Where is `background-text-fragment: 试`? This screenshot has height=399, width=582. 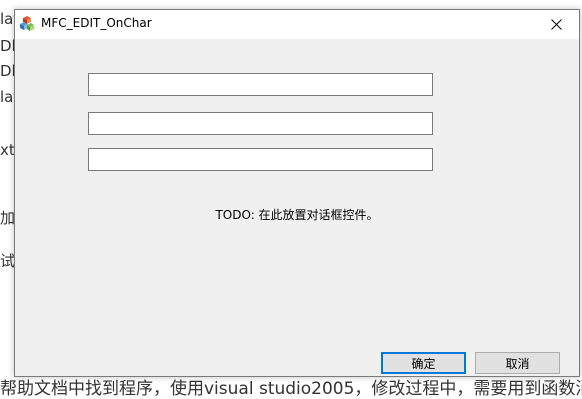
background-text-fragment: 试 is located at coordinates (7, 261).